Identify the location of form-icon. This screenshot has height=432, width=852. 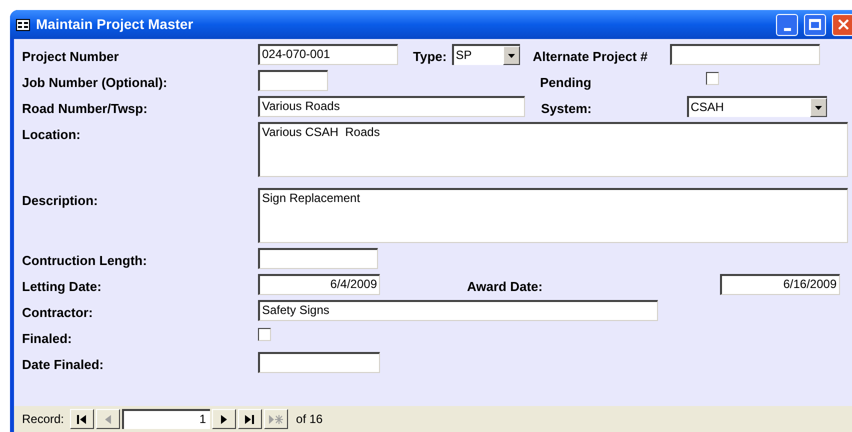
(23, 24).